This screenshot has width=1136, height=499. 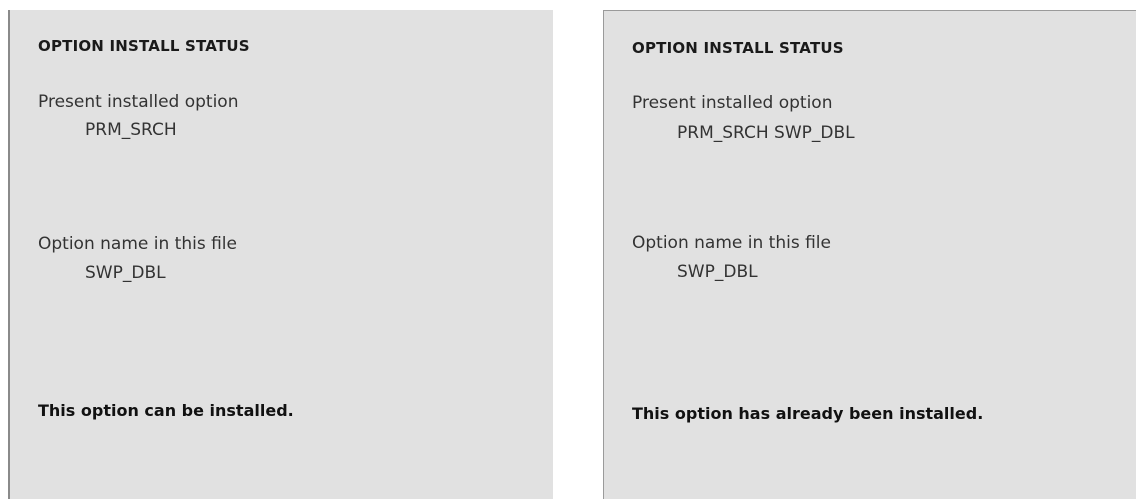 What do you see at coordinates (166, 410) in the screenshot?
I see `install-status-message: This option can be installed.` at bounding box center [166, 410].